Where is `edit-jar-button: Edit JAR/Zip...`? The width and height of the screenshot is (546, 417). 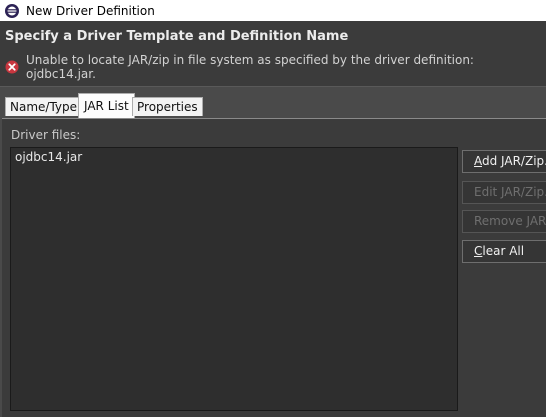
edit-jar-button: Edit JAR/Zip... is located at coordinates (504, 192).